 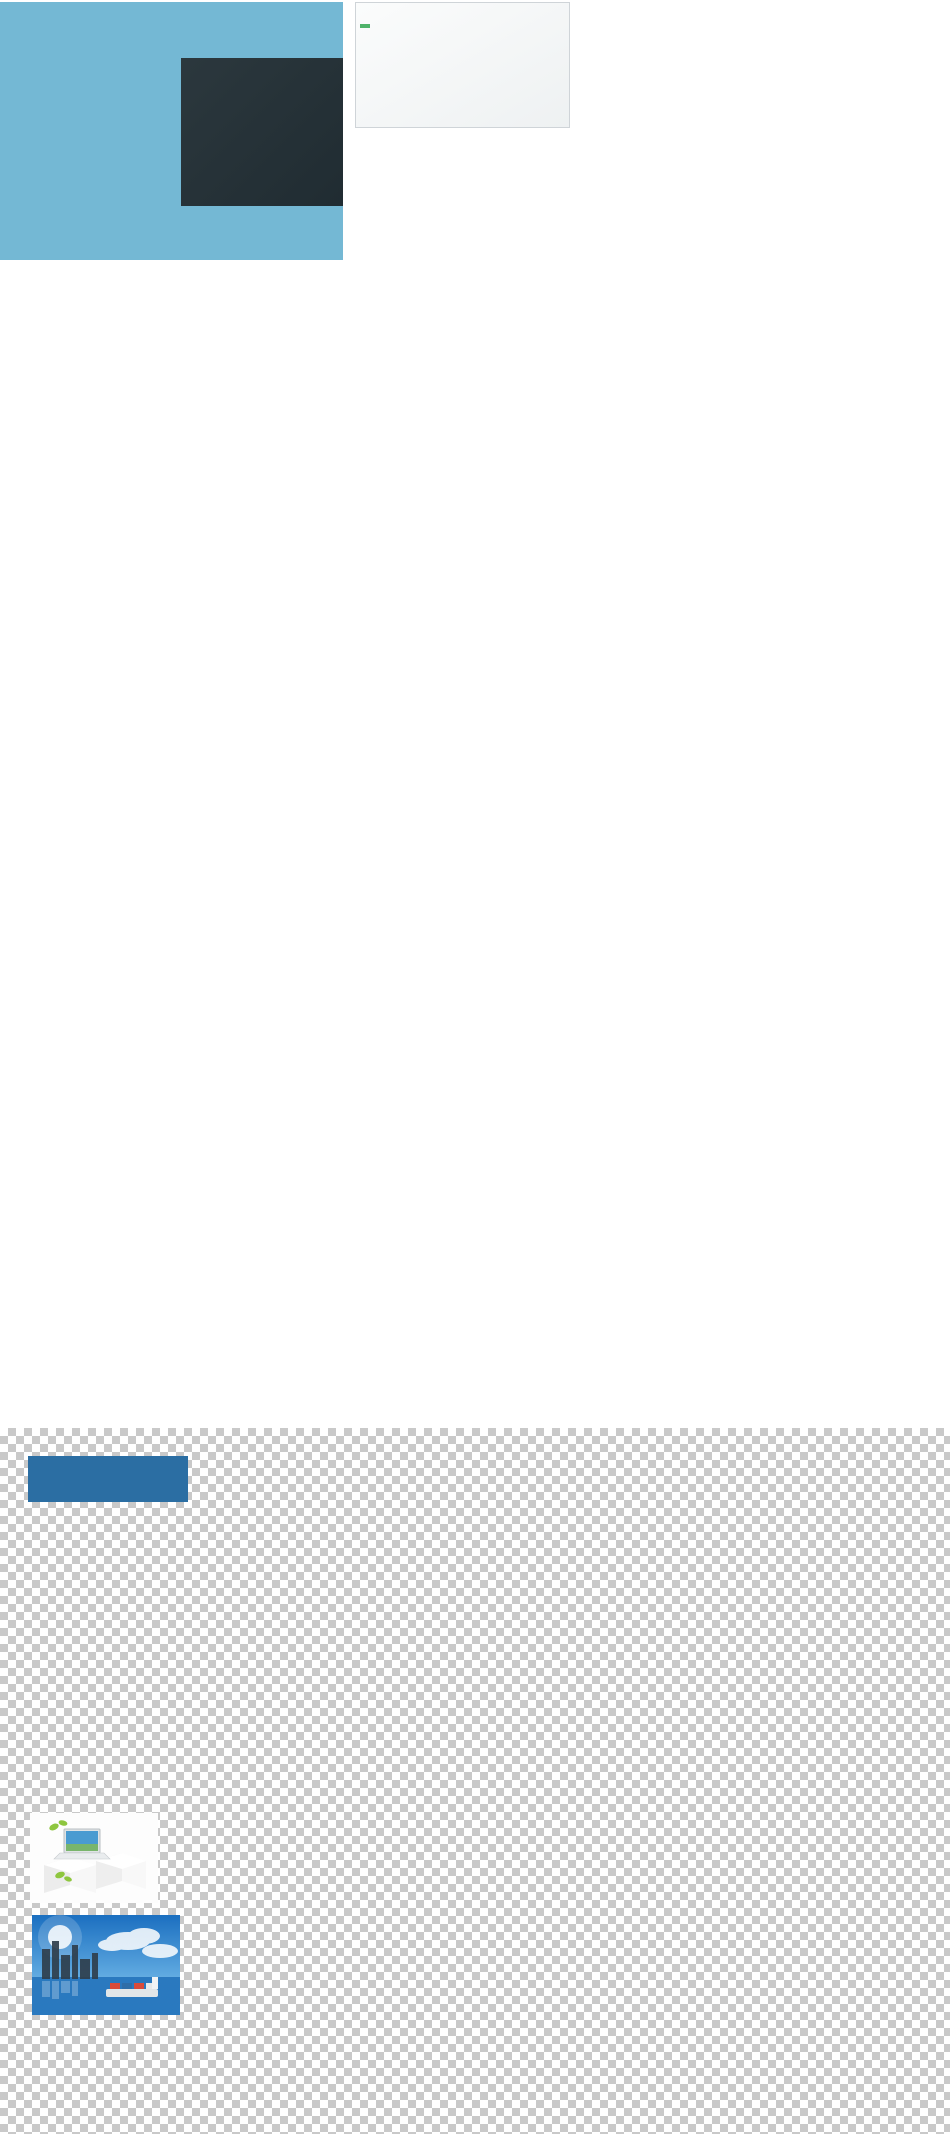 What do you see at coordinates (94, 1858) in the screenshot?
I see `laptop-cubes-asset` at bounding box center [94, 1858].